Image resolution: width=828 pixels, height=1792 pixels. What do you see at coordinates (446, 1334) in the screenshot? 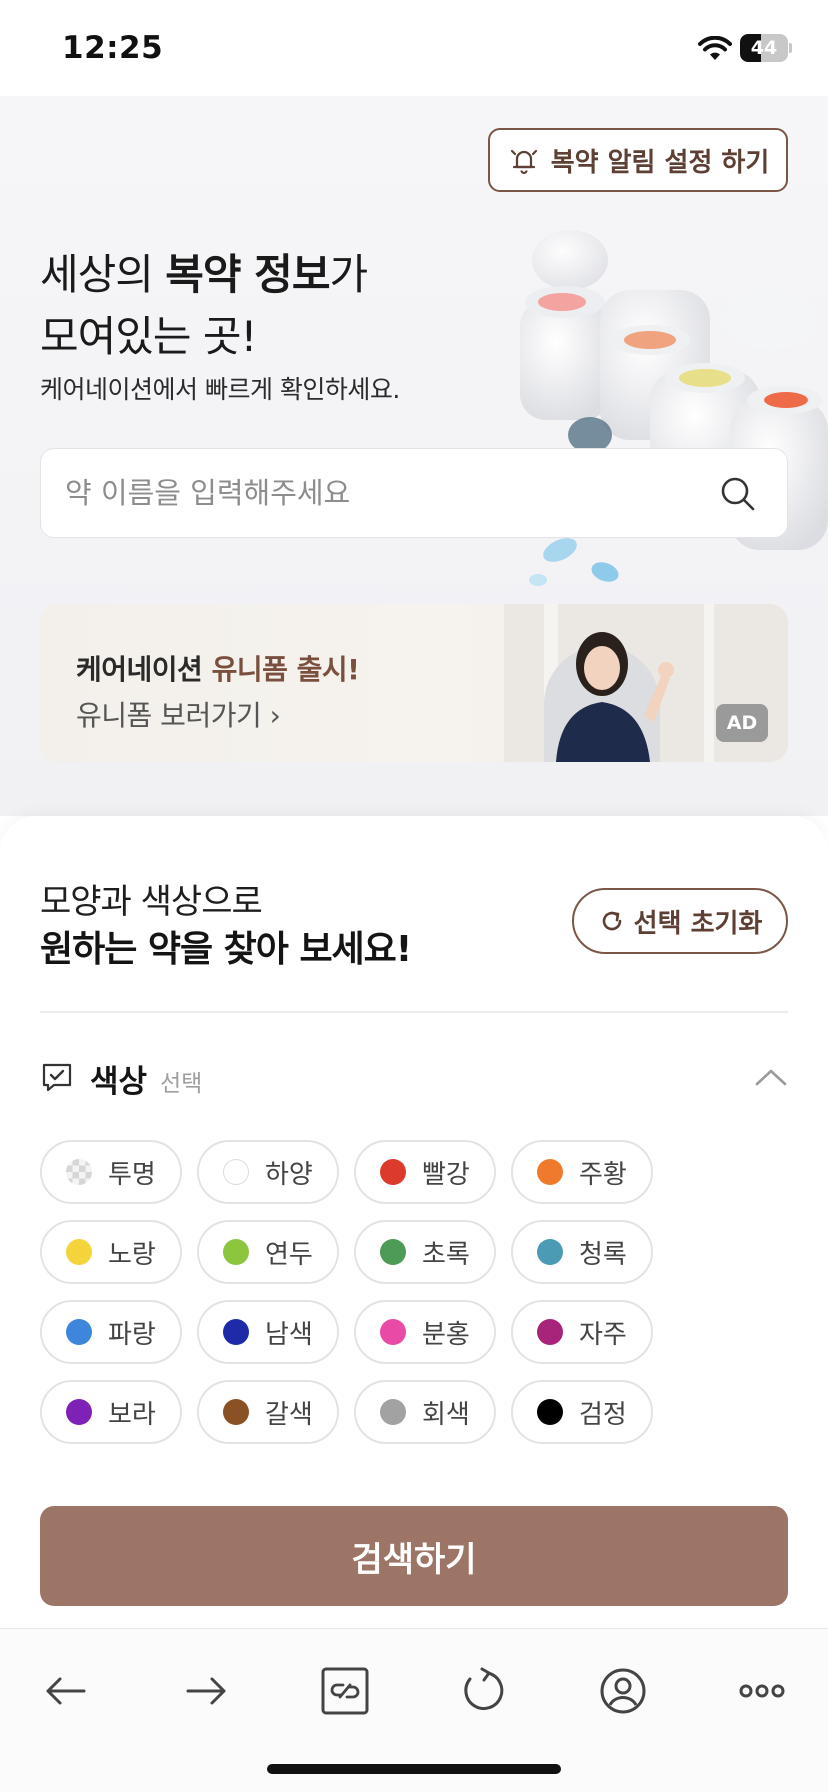
I see `color-chip-label: 분홍` at bounding box center [446, 1334].